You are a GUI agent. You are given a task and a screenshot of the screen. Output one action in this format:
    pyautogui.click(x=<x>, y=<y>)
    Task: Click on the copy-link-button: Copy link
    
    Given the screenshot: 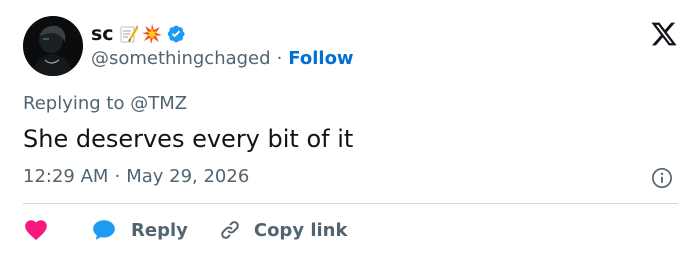 What is the action you would take?
    pyautogui.click(x=283, y=230)
    